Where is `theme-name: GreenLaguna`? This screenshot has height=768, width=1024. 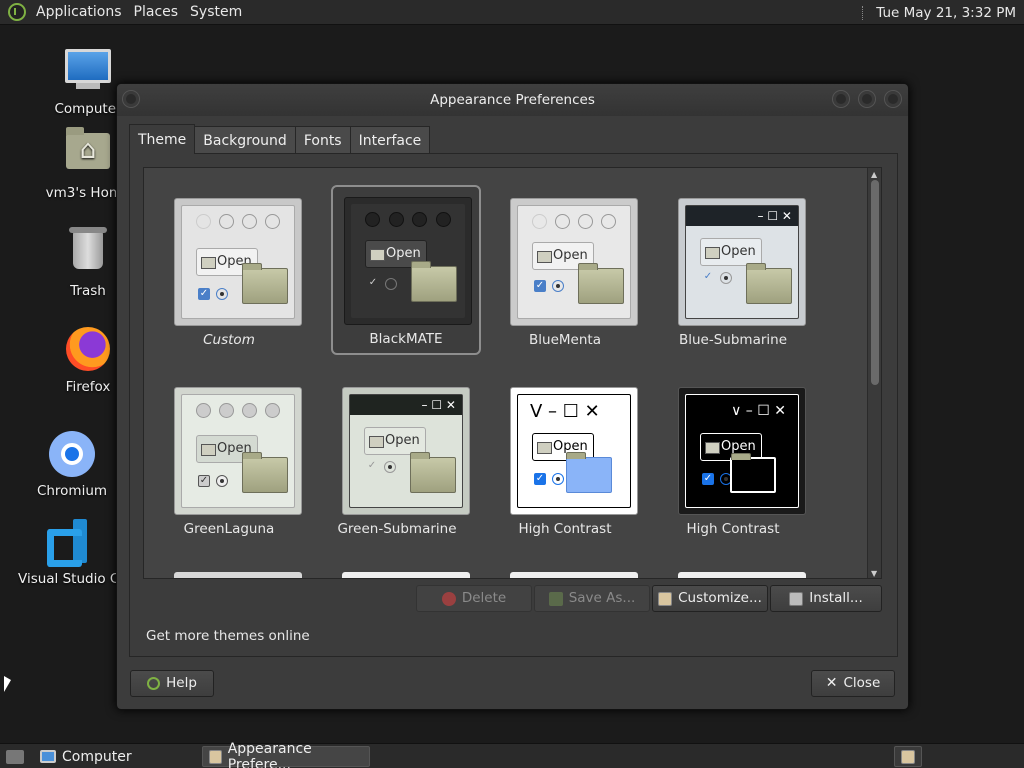 theme-name: GreenLaguna is located at coordinates (229, 529).